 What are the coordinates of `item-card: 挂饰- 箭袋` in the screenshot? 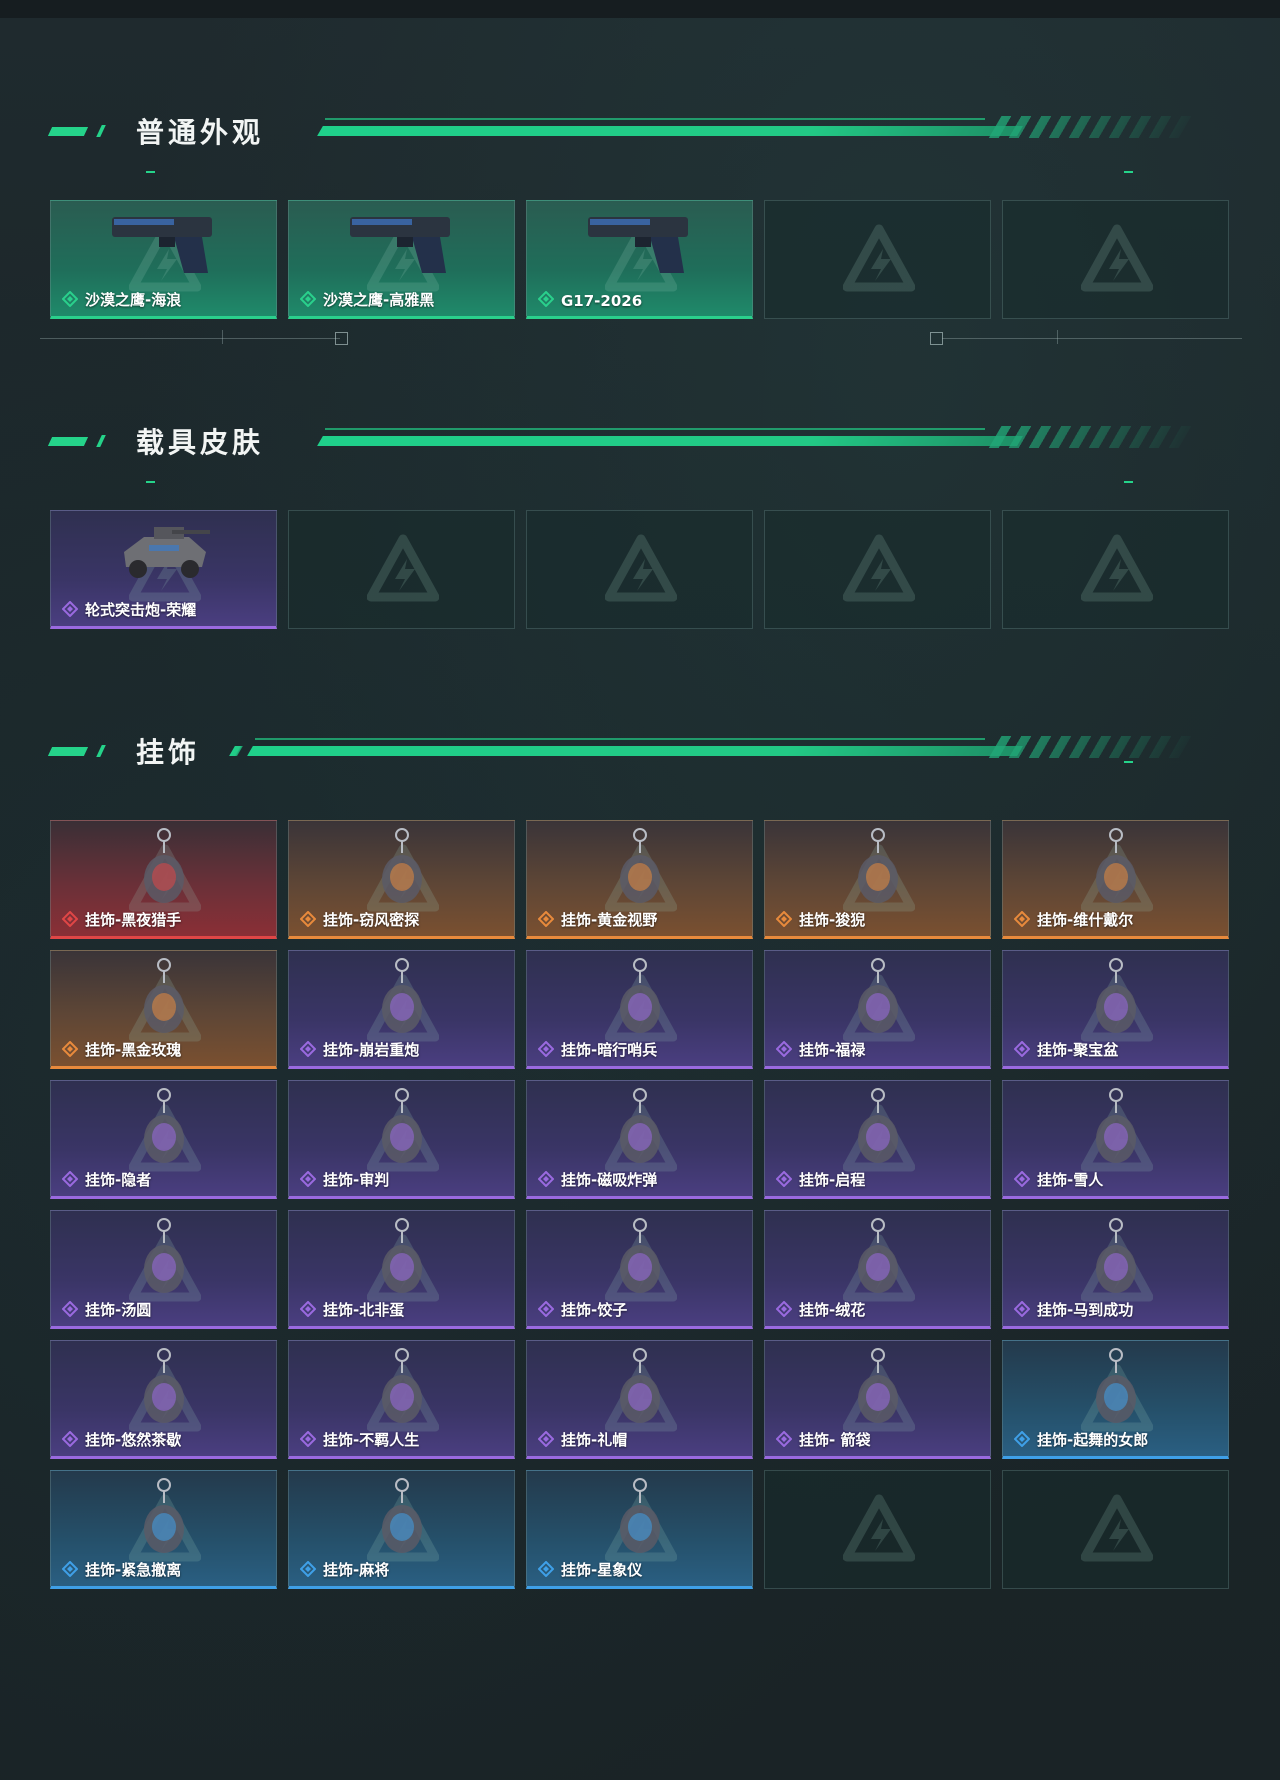 It's located at (877, 1399).